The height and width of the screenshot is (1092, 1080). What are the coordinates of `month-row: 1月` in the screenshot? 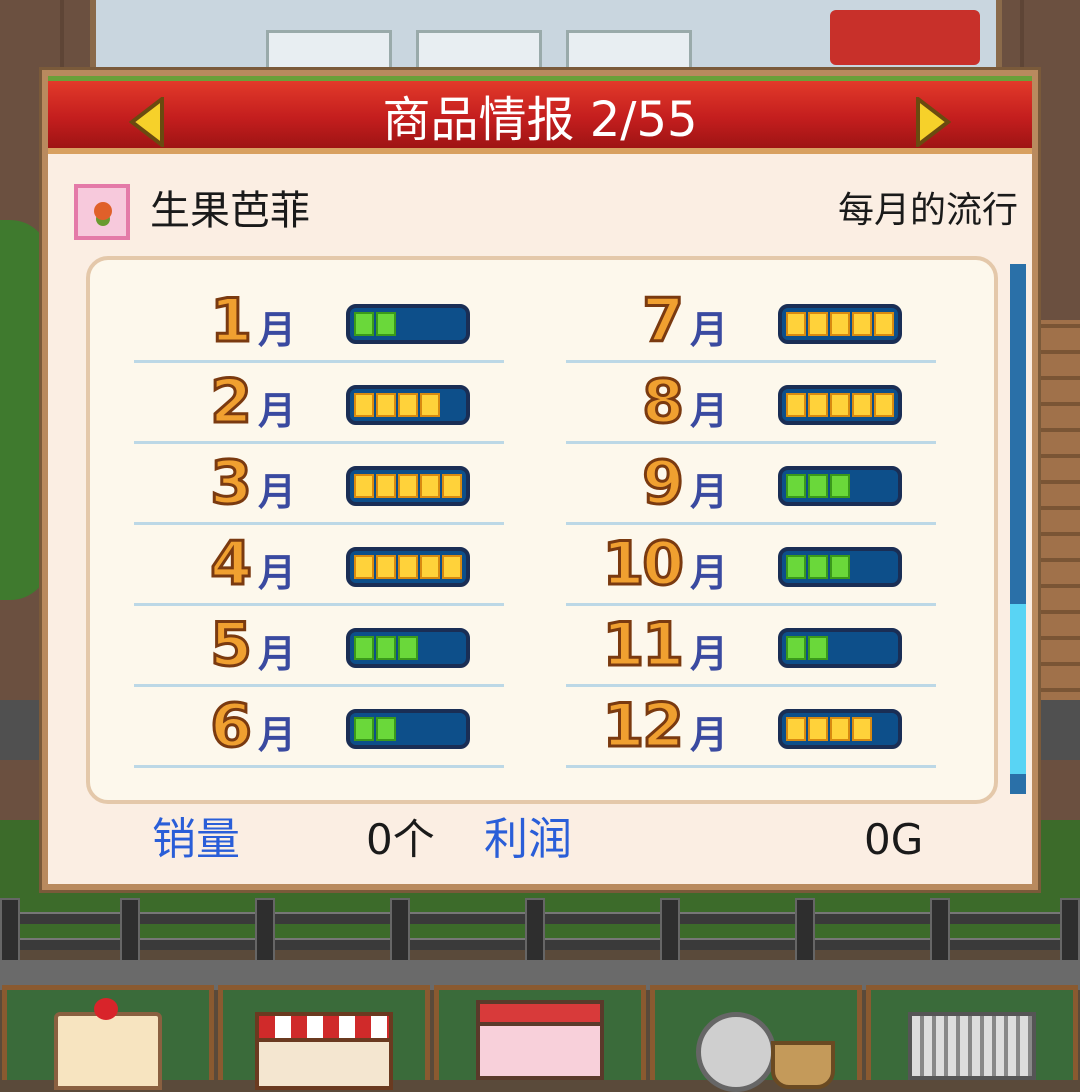 It's located at (319, 322).